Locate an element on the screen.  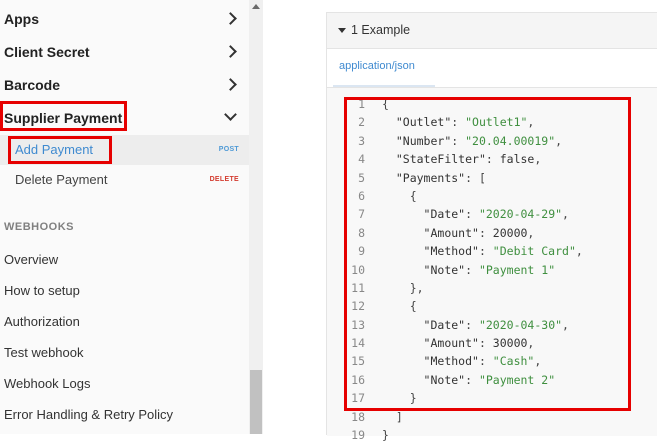
code-line: 19} is located at coordinates (462, 435).